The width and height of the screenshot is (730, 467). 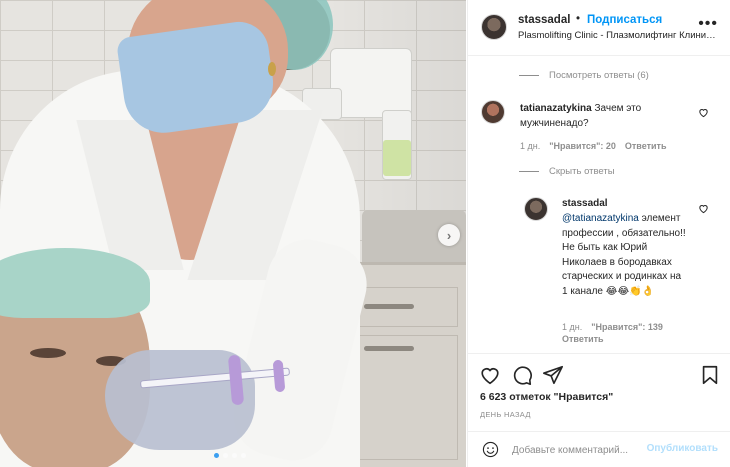 I want to click on comment-username: stassadal, so click(x=585, y=203).